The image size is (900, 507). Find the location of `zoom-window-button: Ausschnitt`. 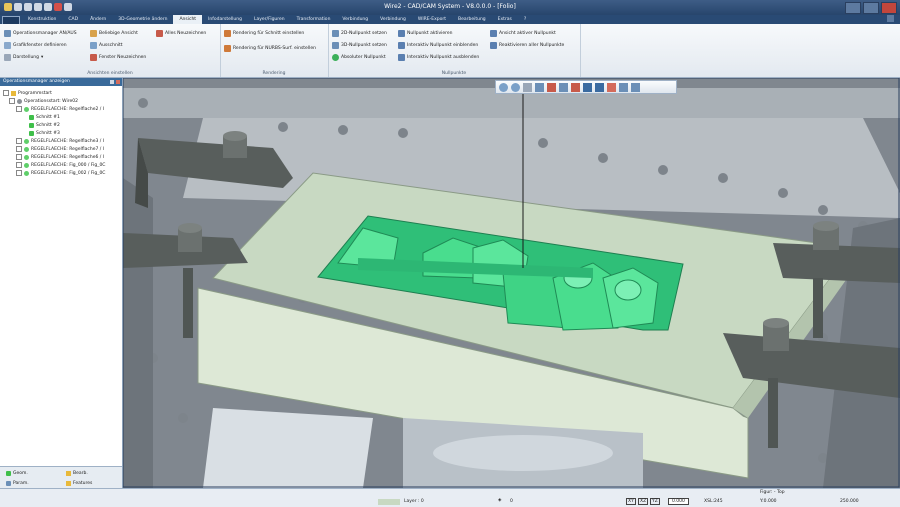

zoom-window-button: Ausschnitt is located at coordinates (106, 45).